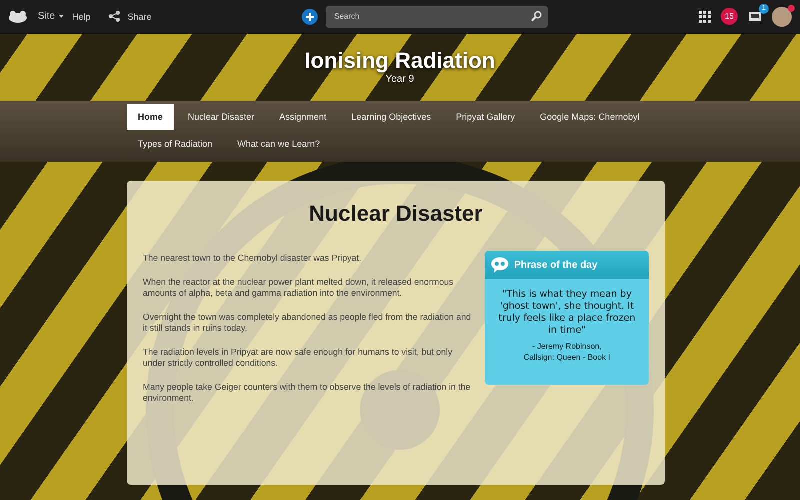 This screenshot has width=800, height=500. What do you see at coordinates (61, 16) in the screenshot?
I see `caret-icon` at bounding box center [61, 16].